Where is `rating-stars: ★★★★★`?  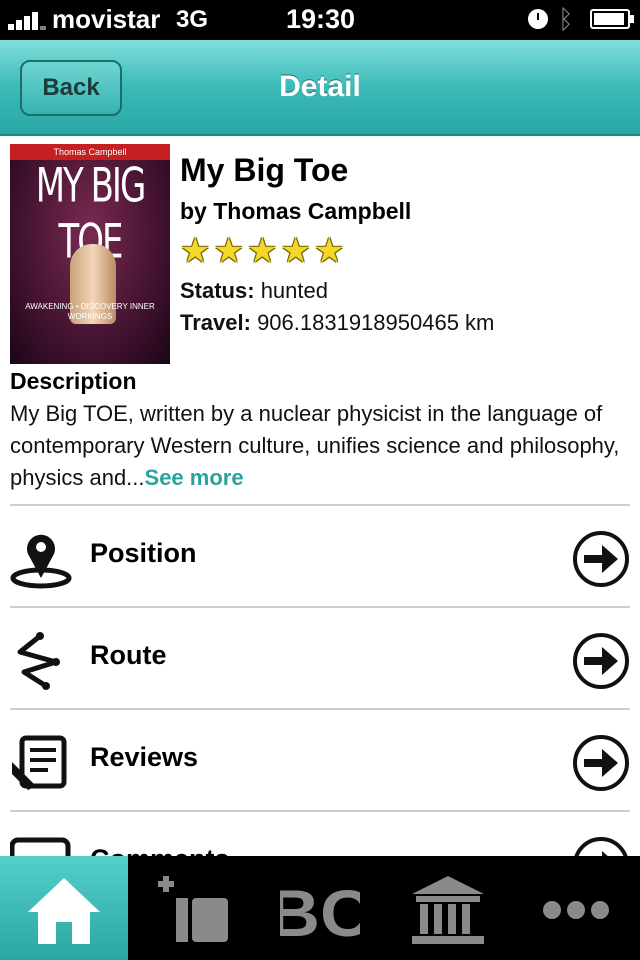
rating-stars: ★★★★★ is located at coordinates (263, 252).